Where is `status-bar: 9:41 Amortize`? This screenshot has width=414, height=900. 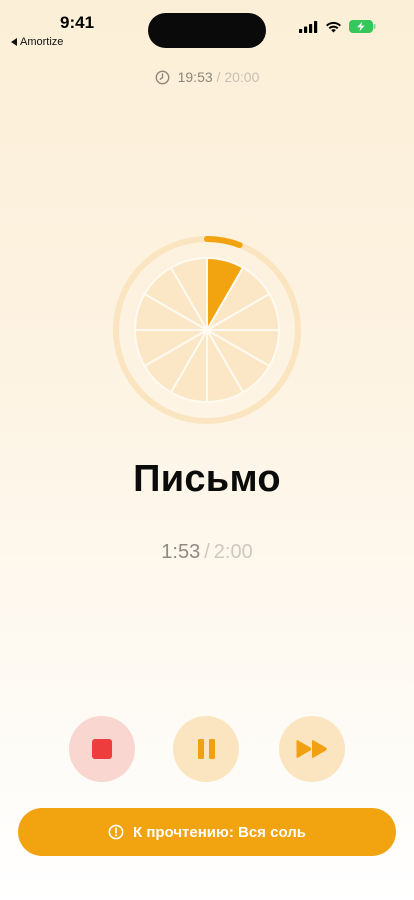 status-bar: 9:41 Amortize is located at coordinates (207, 27).